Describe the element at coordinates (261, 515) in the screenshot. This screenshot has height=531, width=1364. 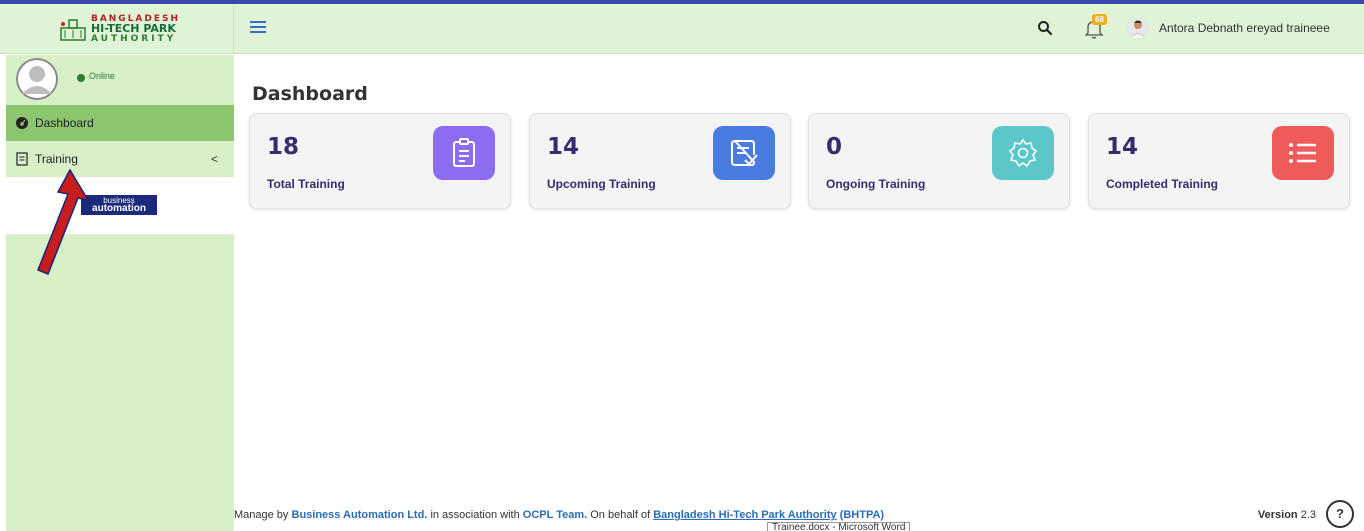
I see `footer-prefix: Manage by` at that location.